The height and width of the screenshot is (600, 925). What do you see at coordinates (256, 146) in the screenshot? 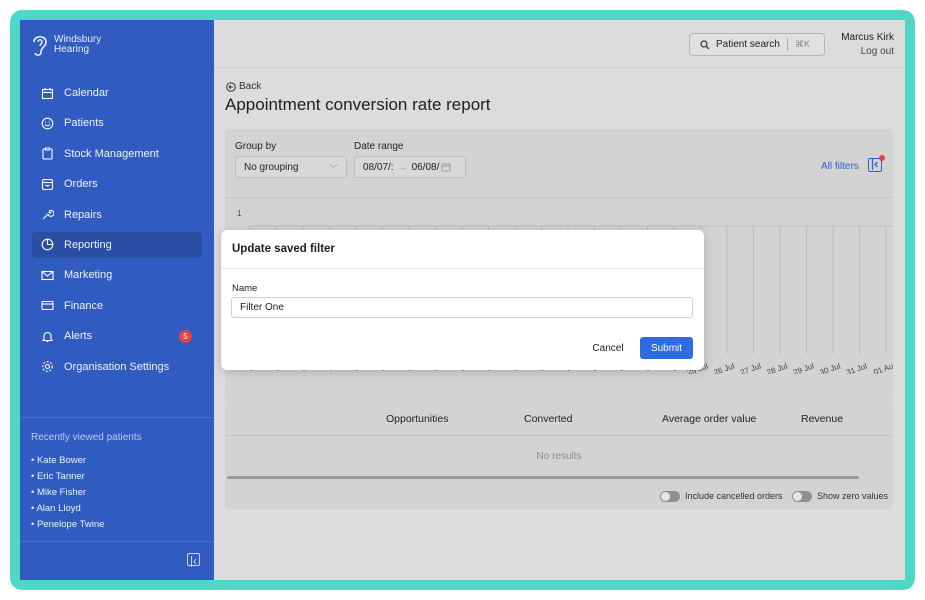
I see `group-by-label: Group by` at bounding box center [256, 146].